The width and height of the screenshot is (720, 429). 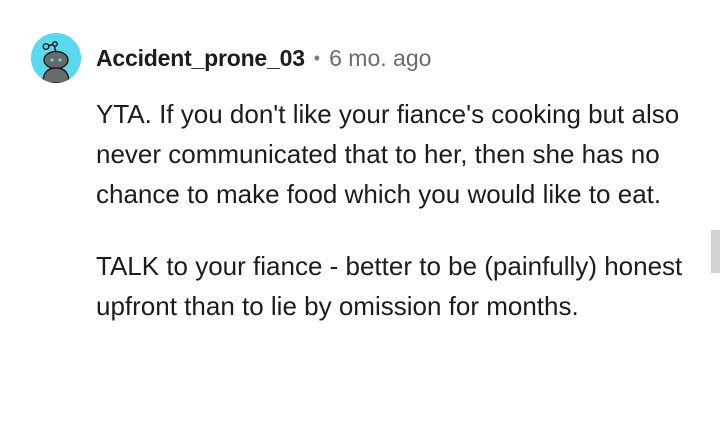 What do you see at coordinates (380, 57) in the screenshot?
I see `comment-timestamp: 6 mo. ago` at bounding box center [380, 57].